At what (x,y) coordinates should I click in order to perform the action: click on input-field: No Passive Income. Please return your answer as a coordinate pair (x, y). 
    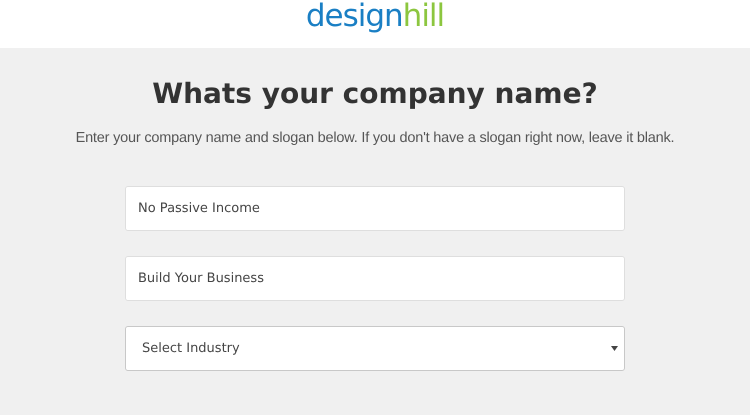
    Looking at the image, I should click on (375, 208).